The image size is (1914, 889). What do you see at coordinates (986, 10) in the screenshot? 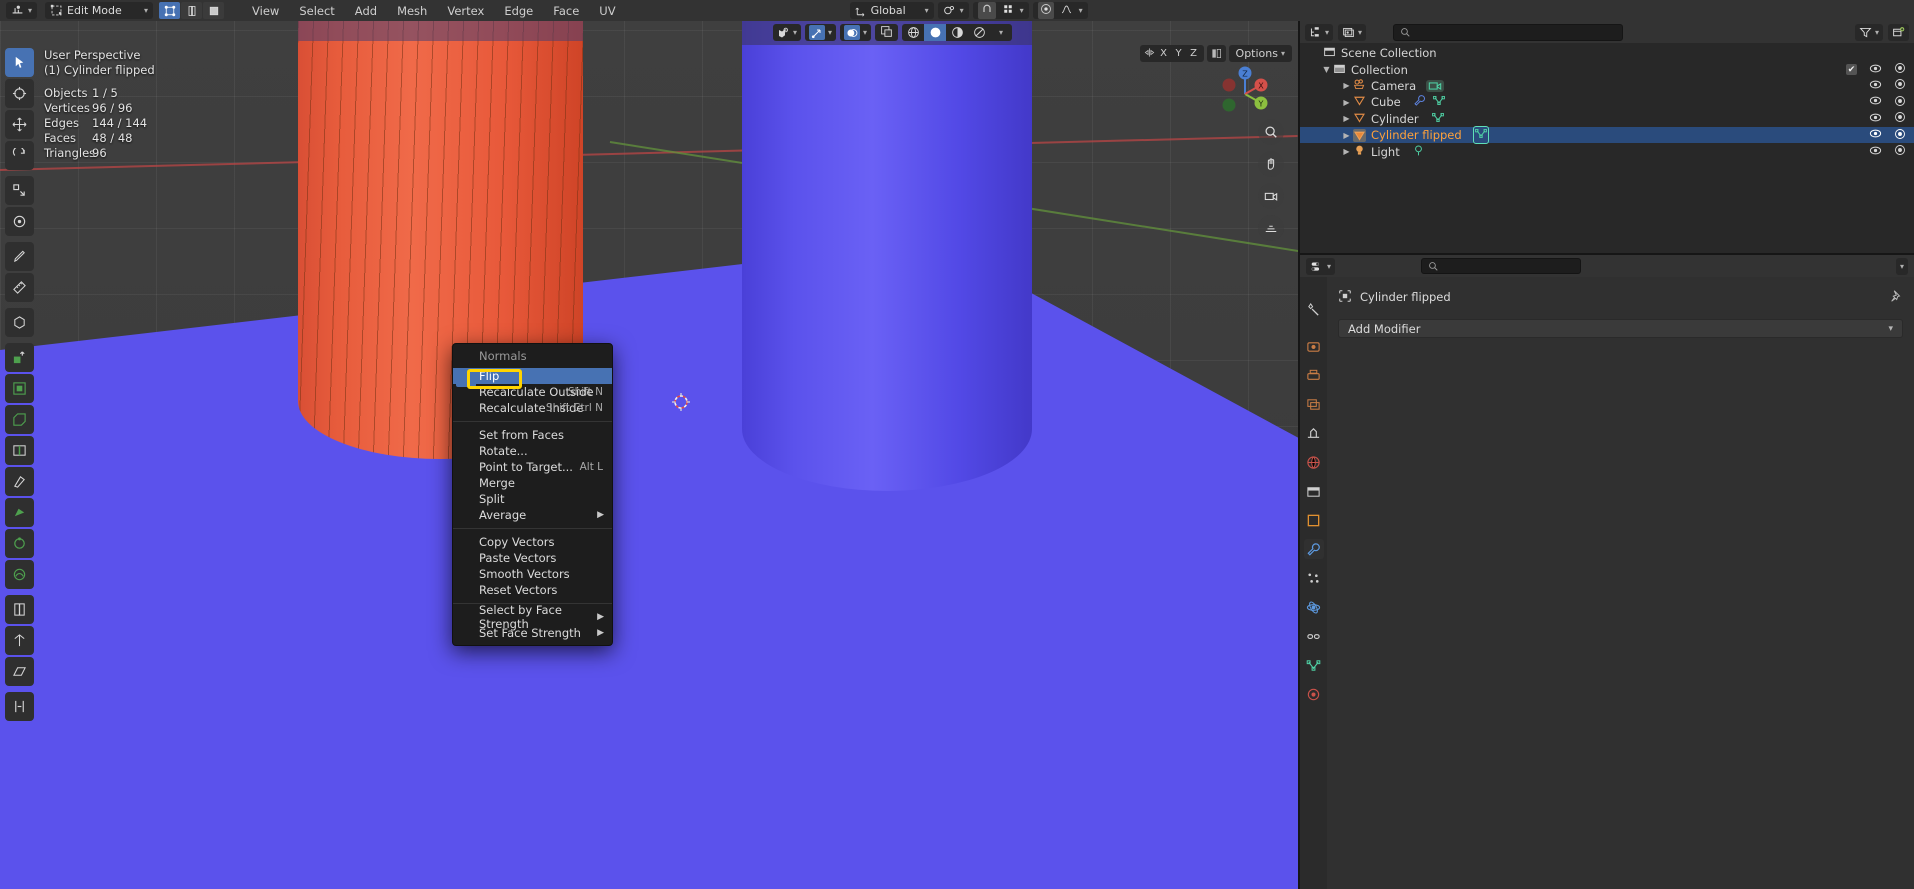
I see `snap-magnet-icon` at bounding box center [986, 10].